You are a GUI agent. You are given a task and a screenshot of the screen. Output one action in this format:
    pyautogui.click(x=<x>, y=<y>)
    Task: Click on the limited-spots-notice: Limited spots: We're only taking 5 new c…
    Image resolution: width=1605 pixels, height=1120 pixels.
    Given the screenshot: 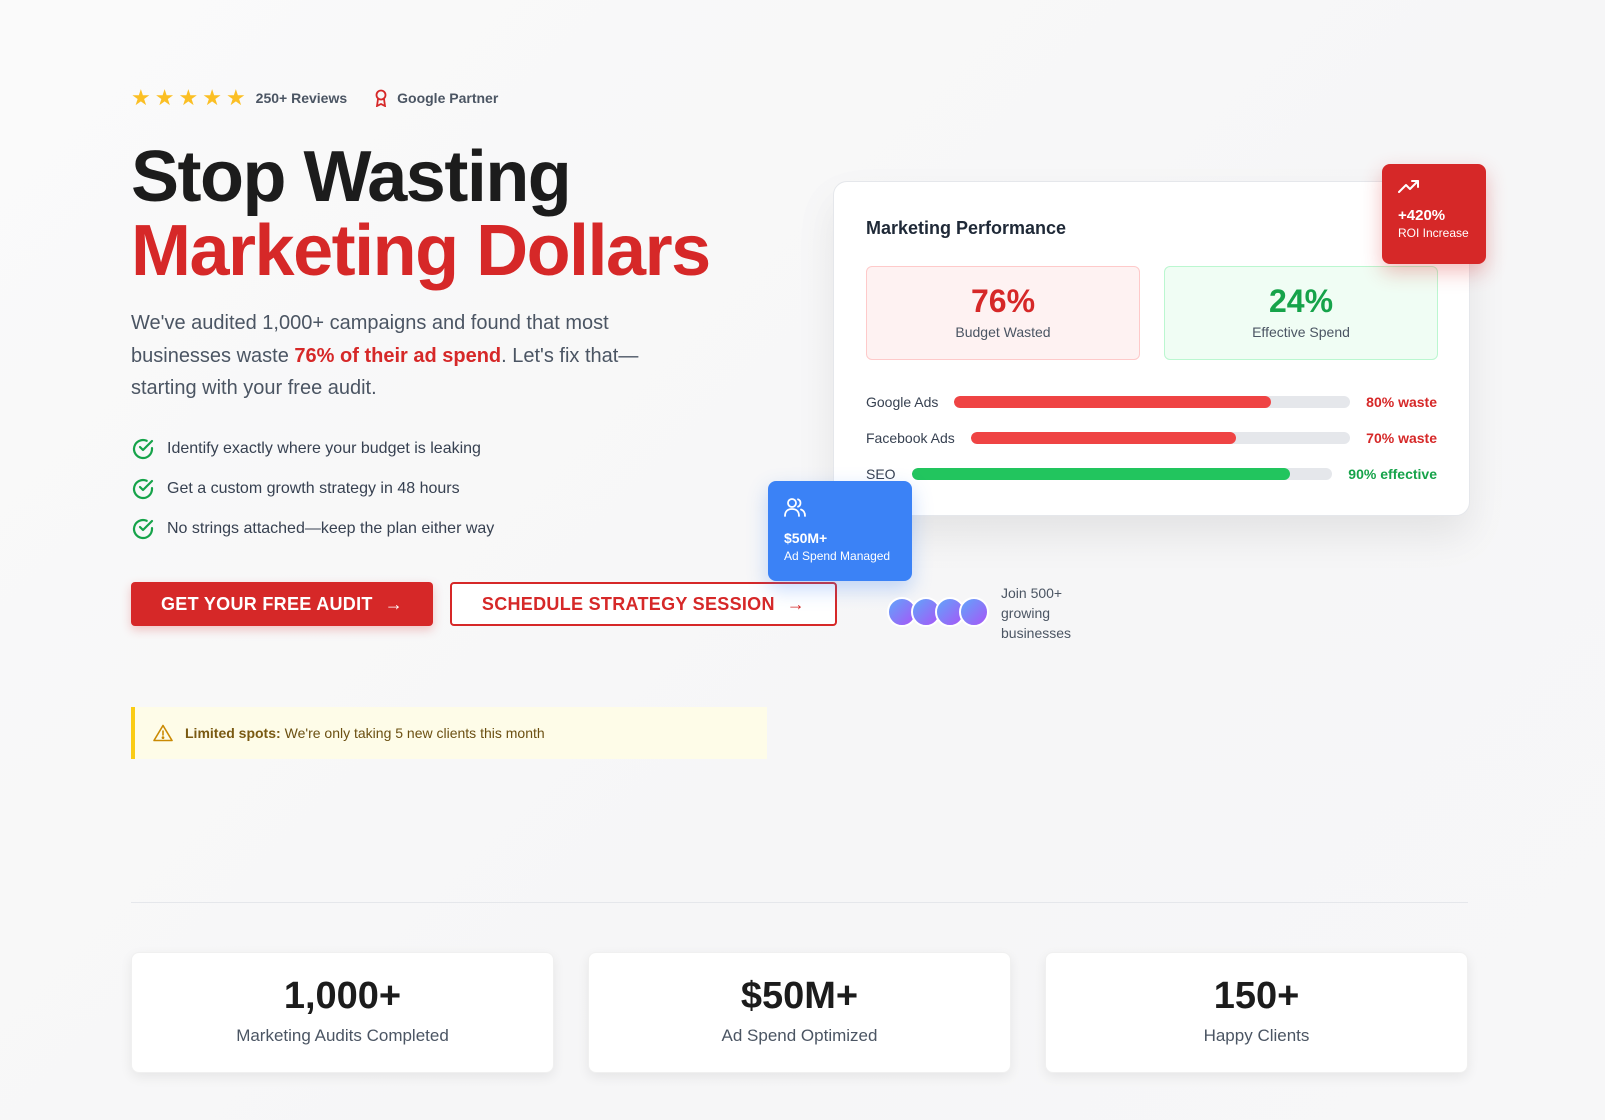 What is the action you would take?
    pyautogui.click(x=449, y=733)
    